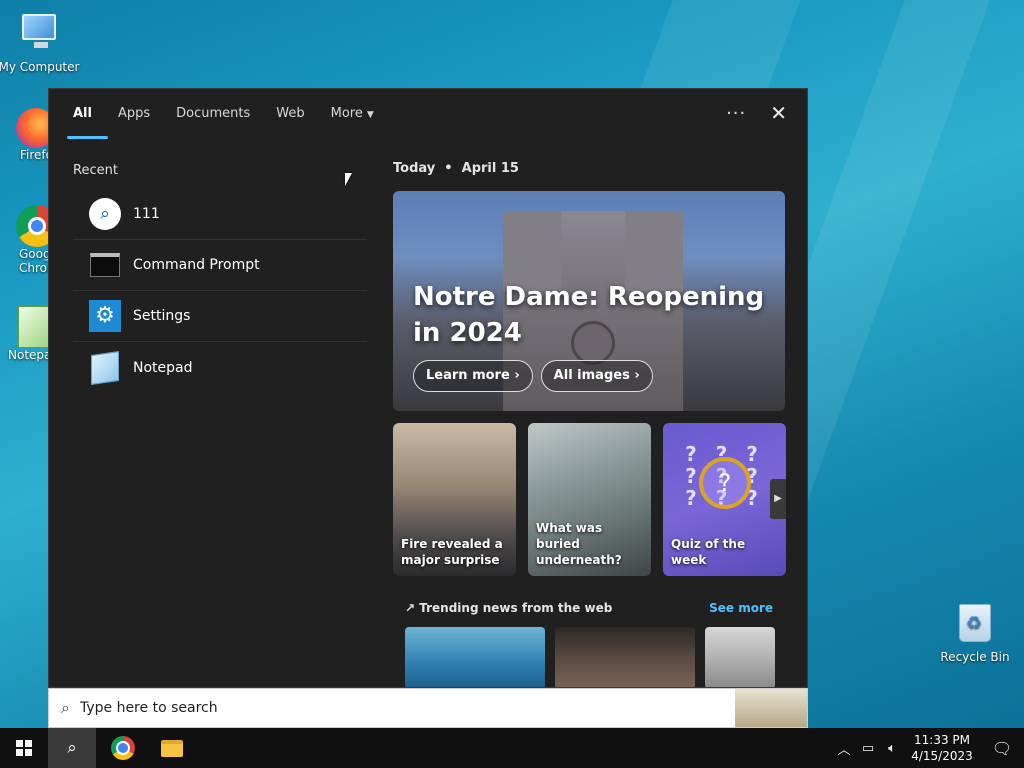 This screenshot has width=1024, height=768. Describe the element at coordinates (591, 375) in the screenshot. I see `button-label: All images` at that location.